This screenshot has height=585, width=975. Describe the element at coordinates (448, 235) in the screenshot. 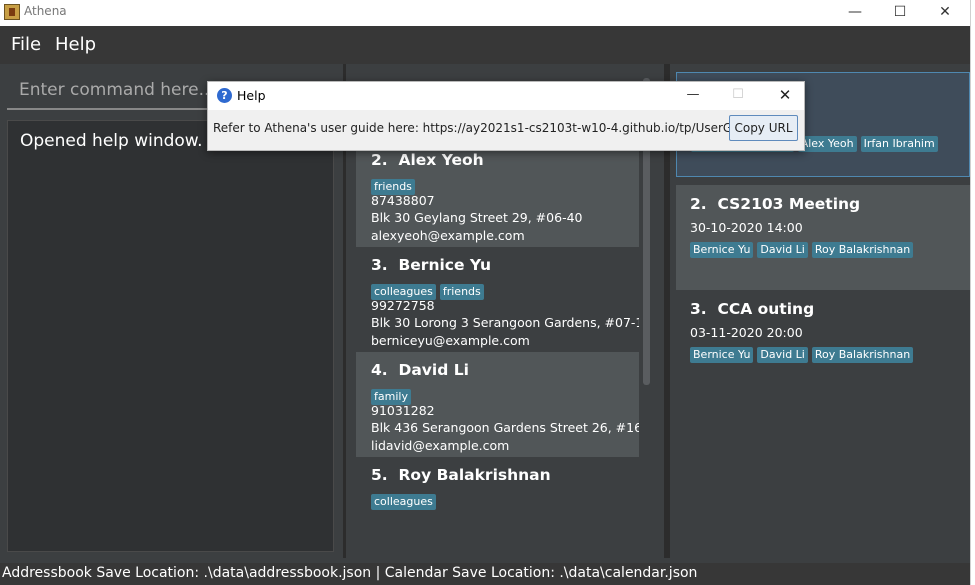

I see `person-email: alexyeoh@example.com` at that location.